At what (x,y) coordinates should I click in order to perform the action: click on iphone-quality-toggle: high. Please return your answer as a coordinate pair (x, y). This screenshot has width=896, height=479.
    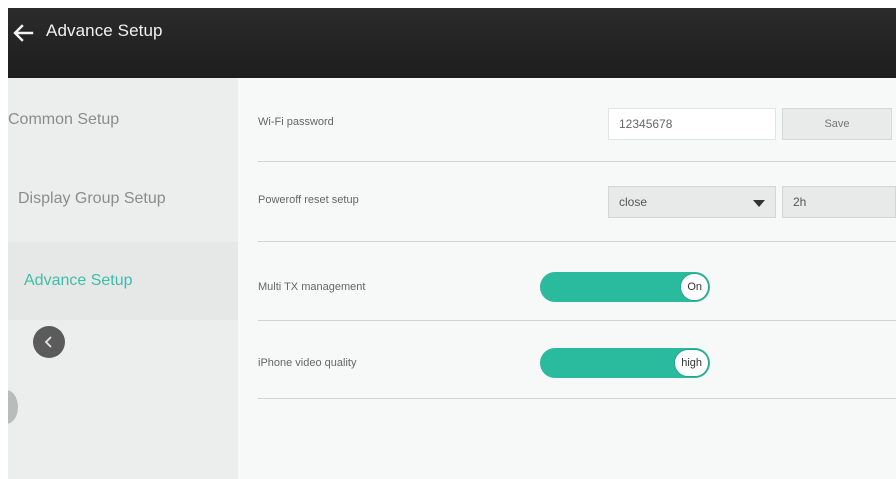
    Looking at the image, I should click on (625, 363).